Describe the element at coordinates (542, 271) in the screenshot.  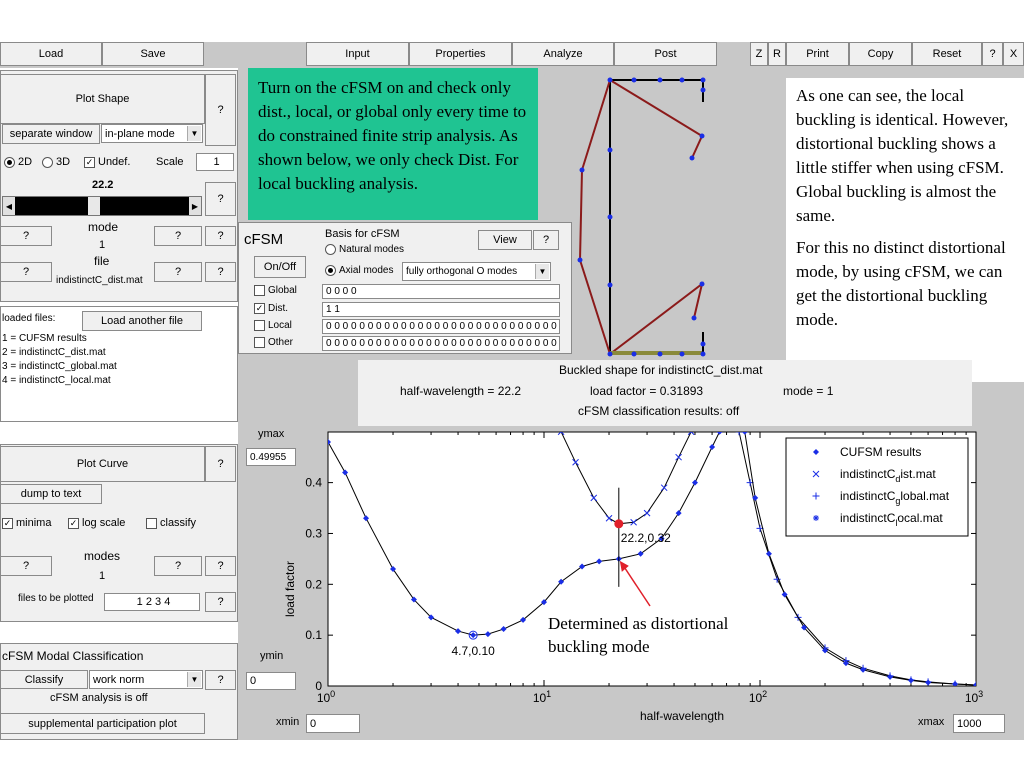
I see `chevron-down-icon: ▼` at that location.